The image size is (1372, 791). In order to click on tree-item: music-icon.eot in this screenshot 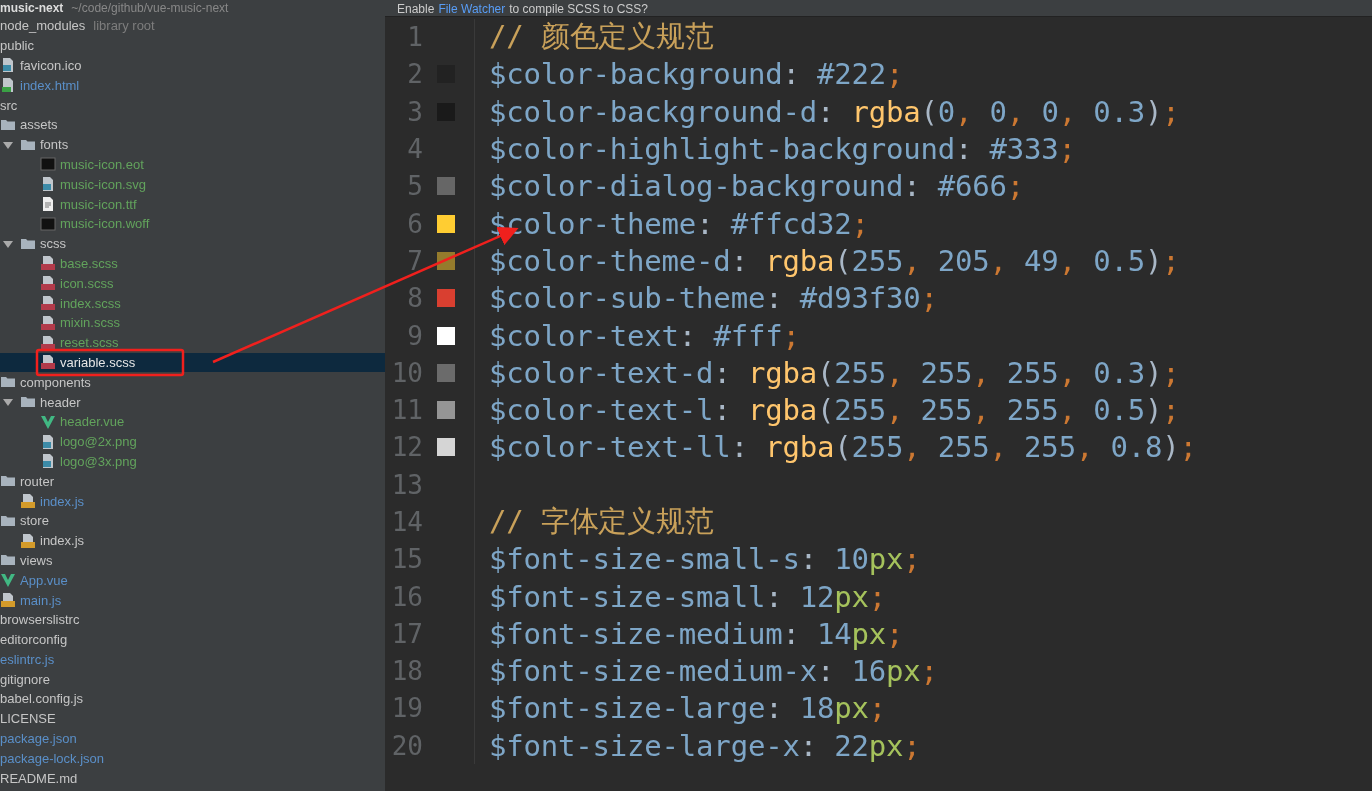, I will do `click(192, 164)`.